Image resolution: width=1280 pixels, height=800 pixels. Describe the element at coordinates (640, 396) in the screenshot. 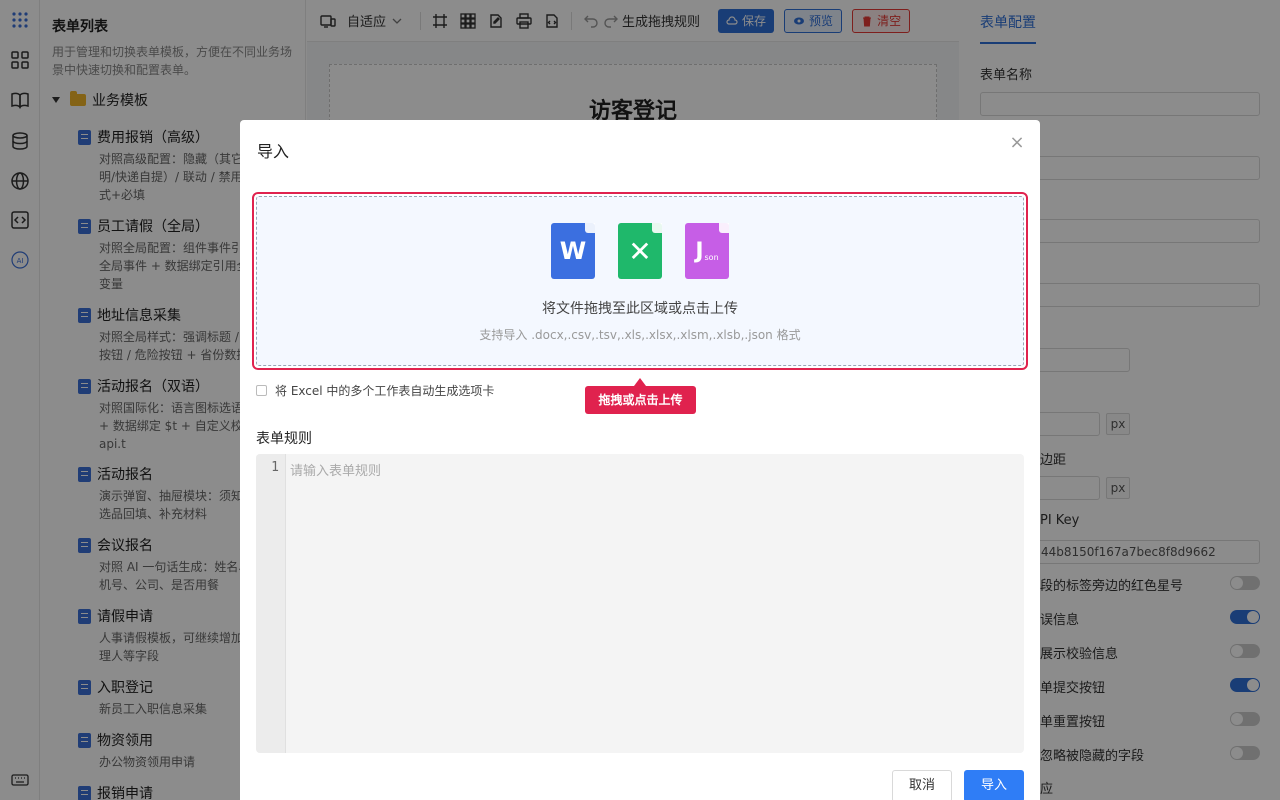

I see `upload-tooltip: 拖拽或点击上传` at that location.